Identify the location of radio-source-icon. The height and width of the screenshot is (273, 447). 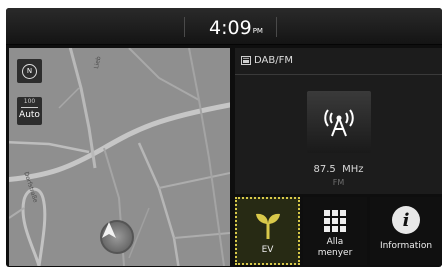
(246, 60).